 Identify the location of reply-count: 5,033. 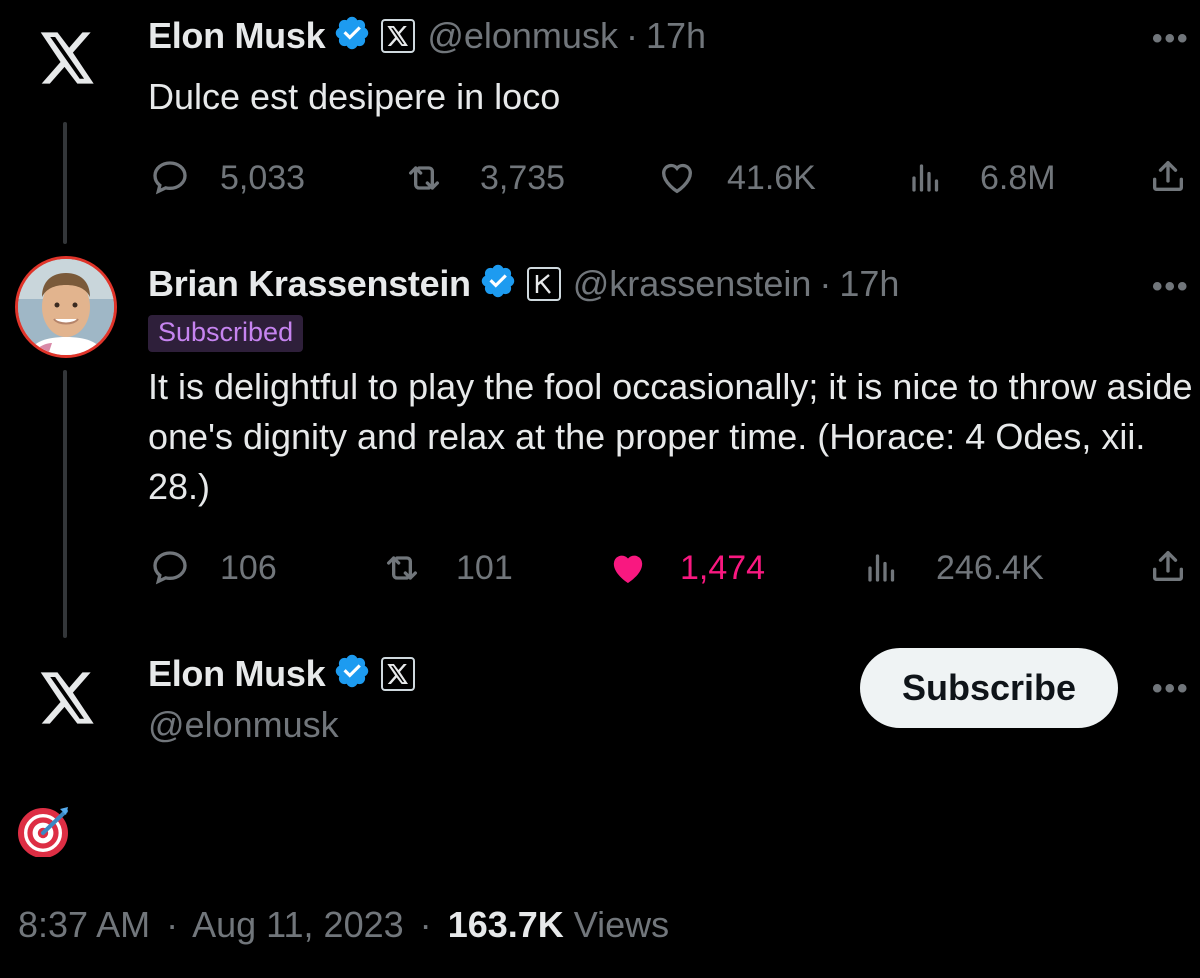
(263, 177).